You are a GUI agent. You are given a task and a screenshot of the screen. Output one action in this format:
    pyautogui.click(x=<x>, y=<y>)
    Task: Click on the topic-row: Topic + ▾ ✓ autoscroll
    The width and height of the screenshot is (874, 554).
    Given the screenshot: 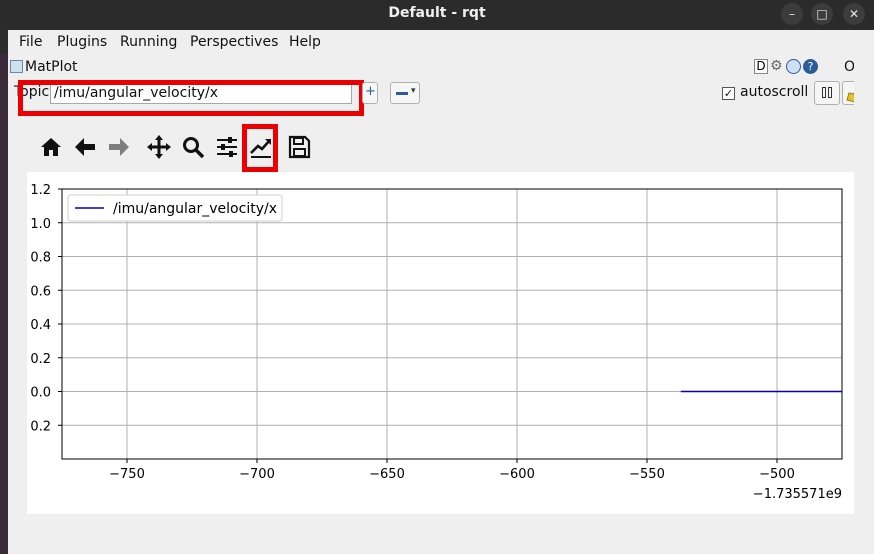 What is the action you would take?
    pyautogui.click(x=441, y=97)
    